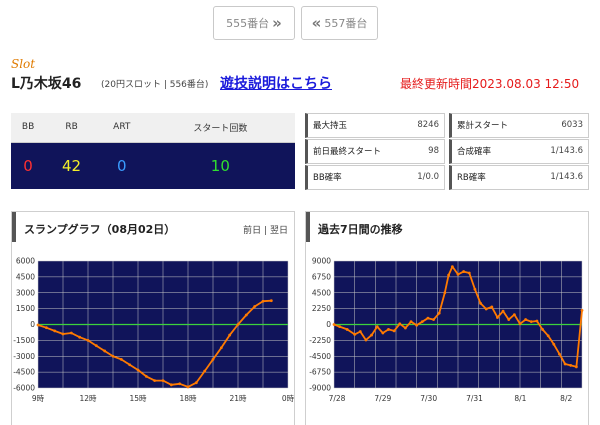 This screenshot has width=600, height=425. I want to click on stat-label: 合成確率, so click(474, 152).